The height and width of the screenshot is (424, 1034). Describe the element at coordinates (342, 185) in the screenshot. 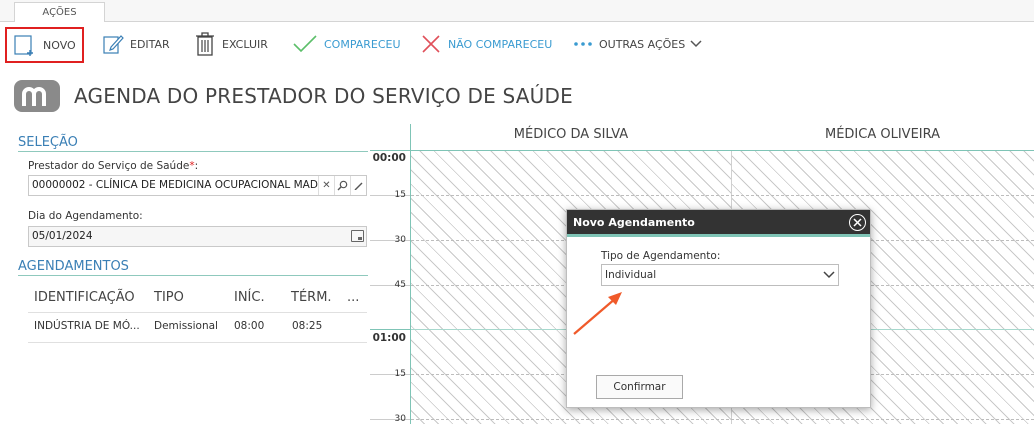

I see `search-icon` at that location.